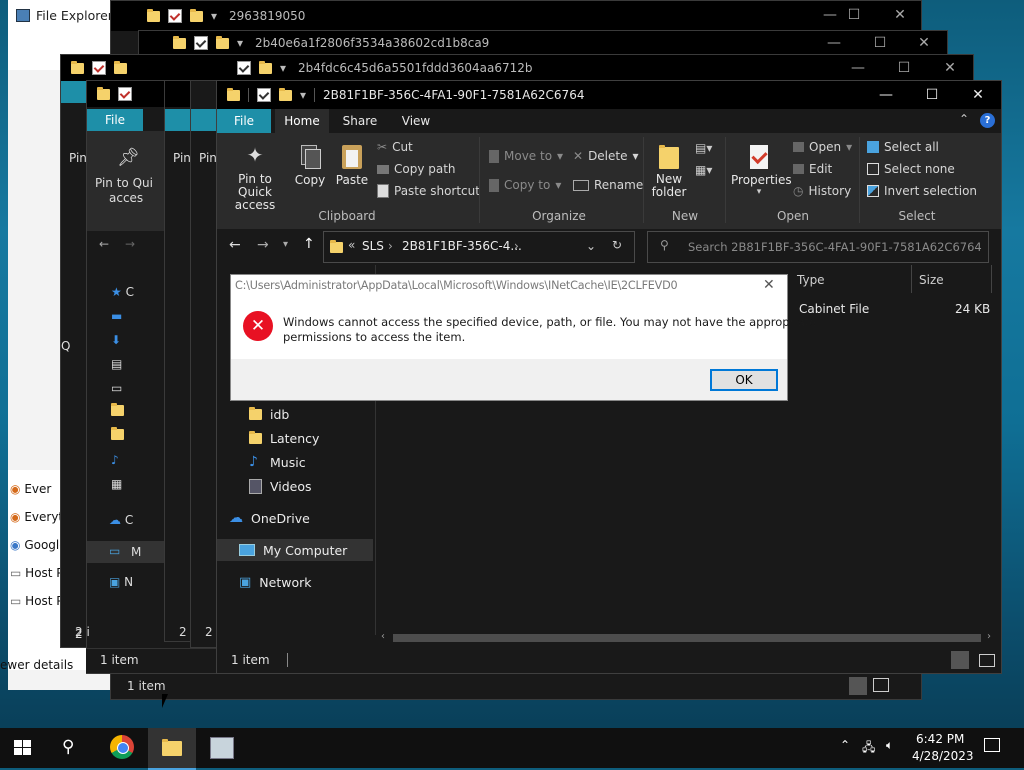  I want to click on nav-item-latency: Latency, so click(284, 438).